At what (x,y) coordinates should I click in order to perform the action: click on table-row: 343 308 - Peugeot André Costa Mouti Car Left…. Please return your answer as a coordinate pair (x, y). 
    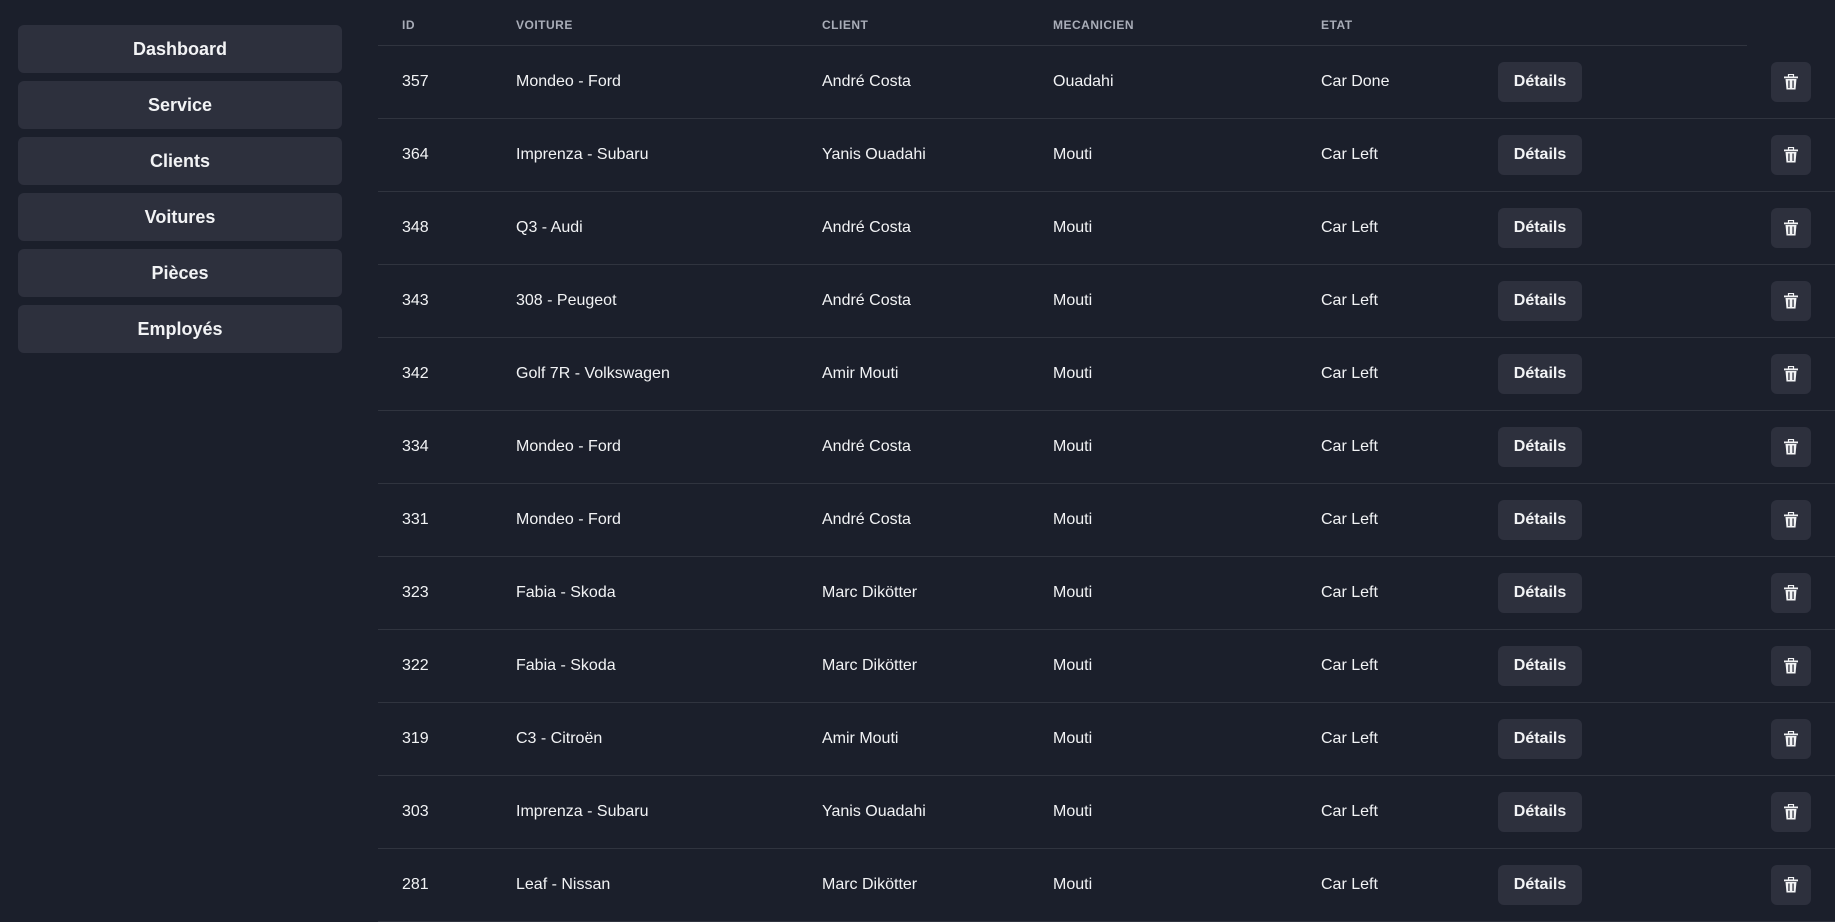
    Looking at the image, I should click on (1106, 301).